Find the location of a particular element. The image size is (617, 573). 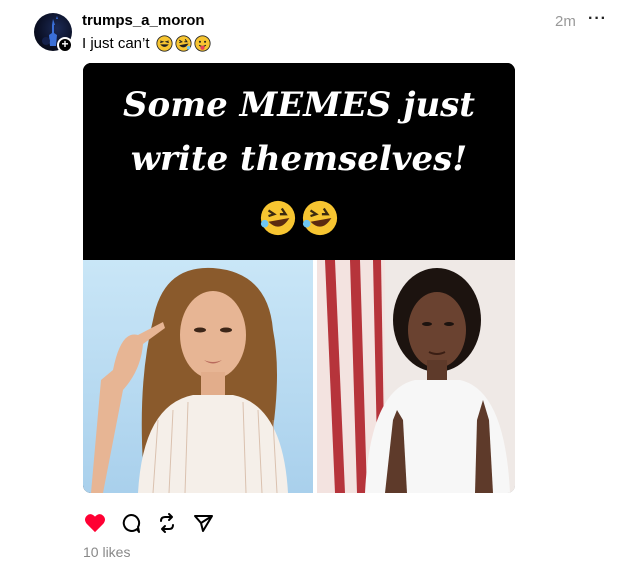

grinning-squint-emoji-icon is located at coordinates (164, 43).